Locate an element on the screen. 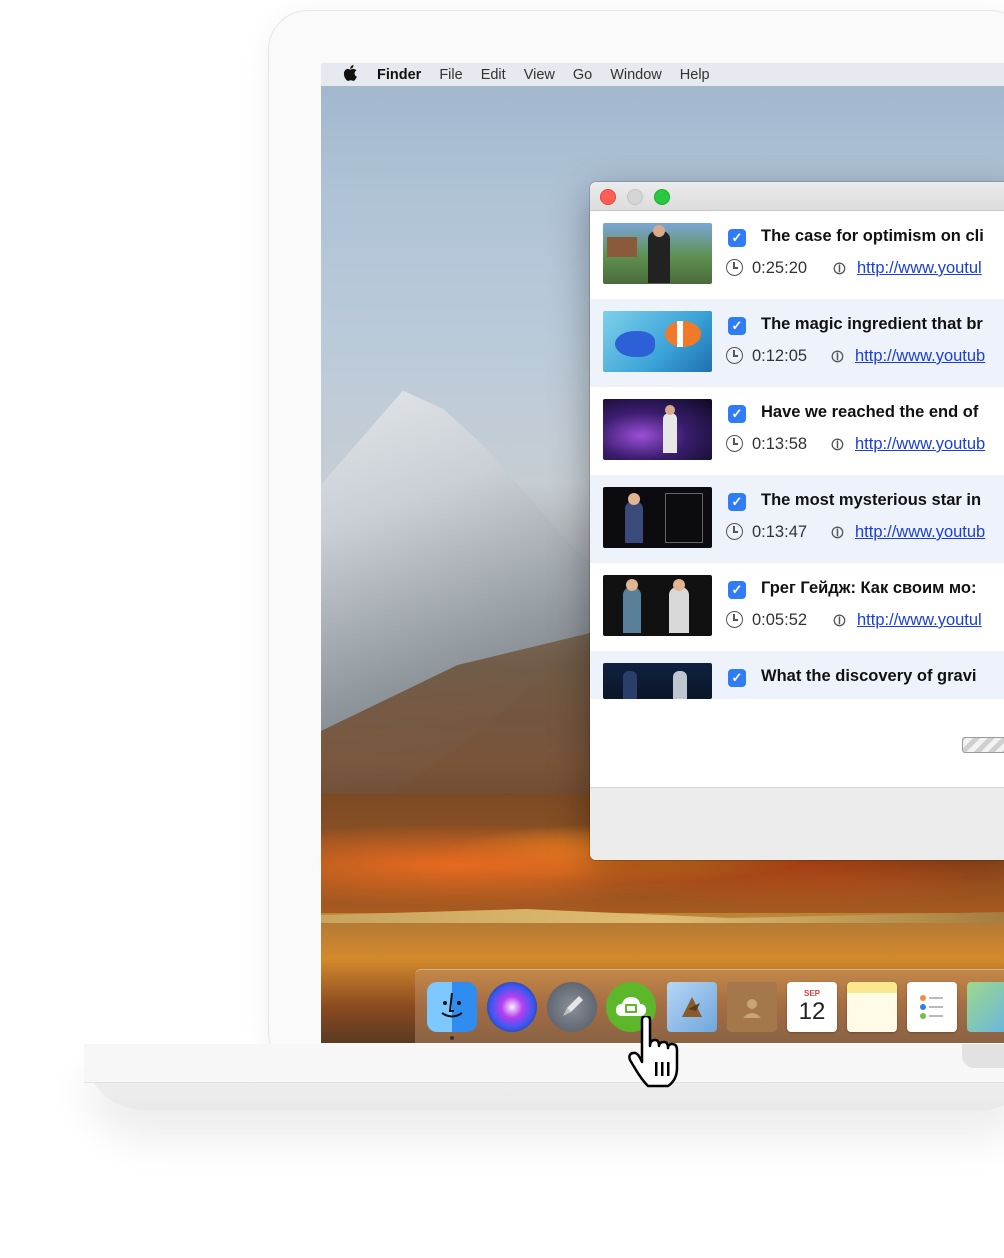  video-row: ✓ What the discovery of gravi is located at coordinates (797, 675).